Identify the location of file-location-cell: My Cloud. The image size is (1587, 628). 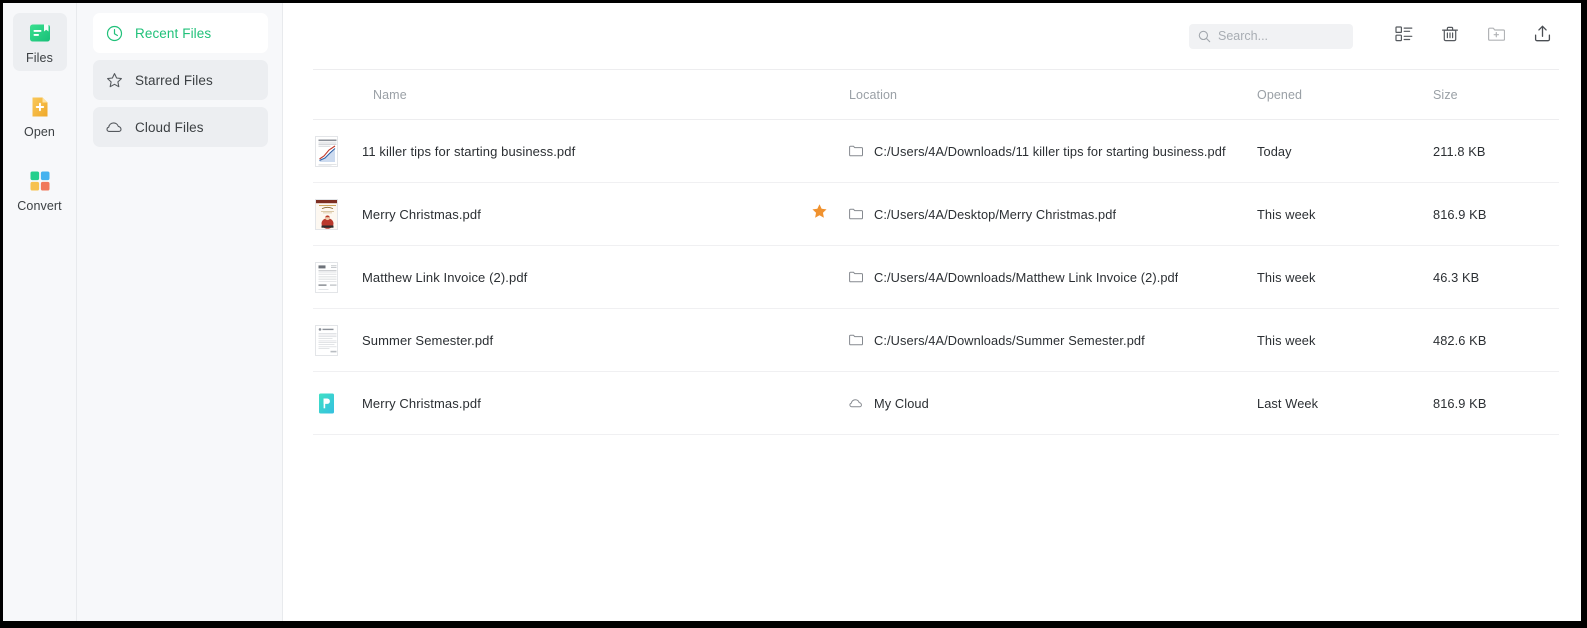
(1046, 403).